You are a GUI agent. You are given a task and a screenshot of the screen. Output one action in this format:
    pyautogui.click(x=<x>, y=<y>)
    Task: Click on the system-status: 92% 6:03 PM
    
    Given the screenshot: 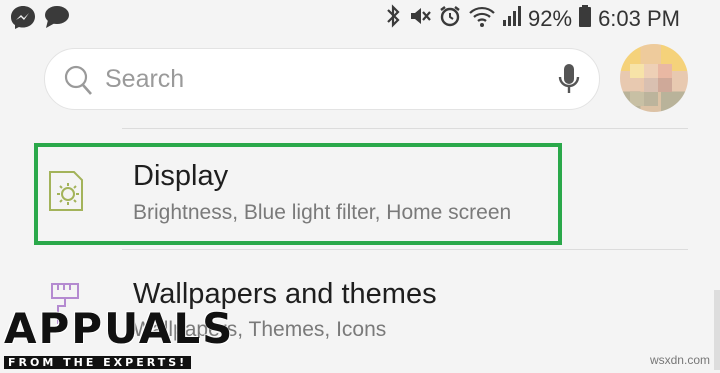 What is the action you would take?
    pyautogui.click(x=532, y=18)
    